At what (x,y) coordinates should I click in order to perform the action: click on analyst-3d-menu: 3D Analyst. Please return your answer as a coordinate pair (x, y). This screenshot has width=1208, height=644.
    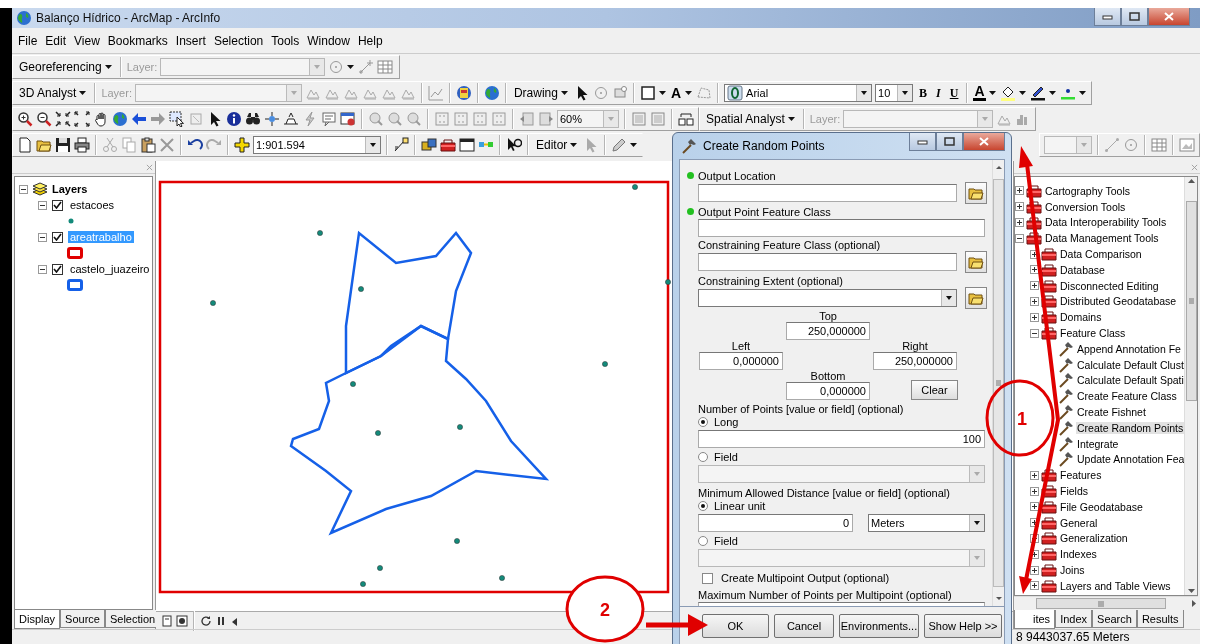
    Looking at the image, I should click on (53, 93).